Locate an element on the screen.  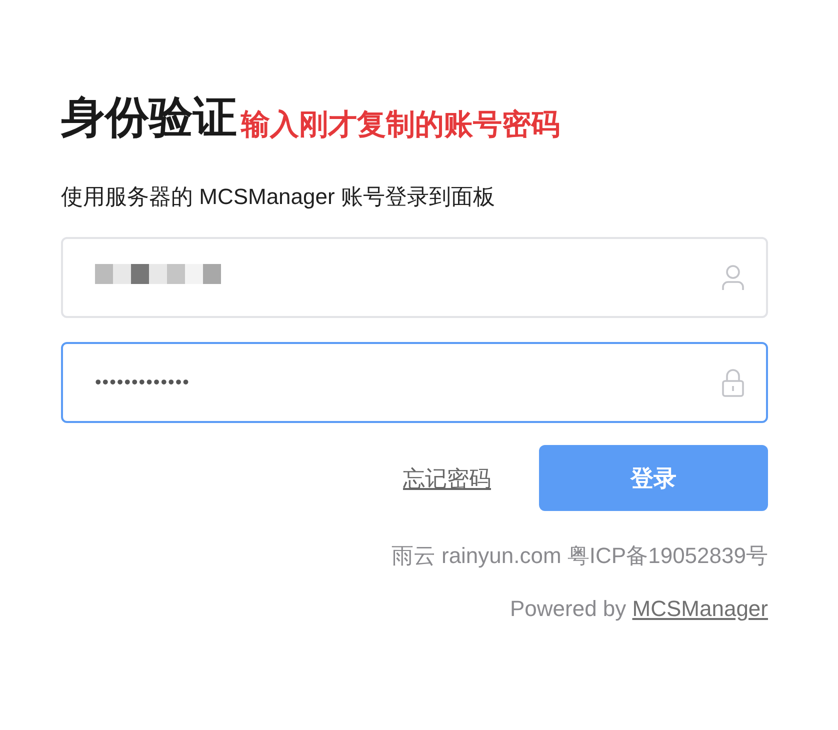
mcsmanager-link: MCSManager is located at coordinates (700, 608).